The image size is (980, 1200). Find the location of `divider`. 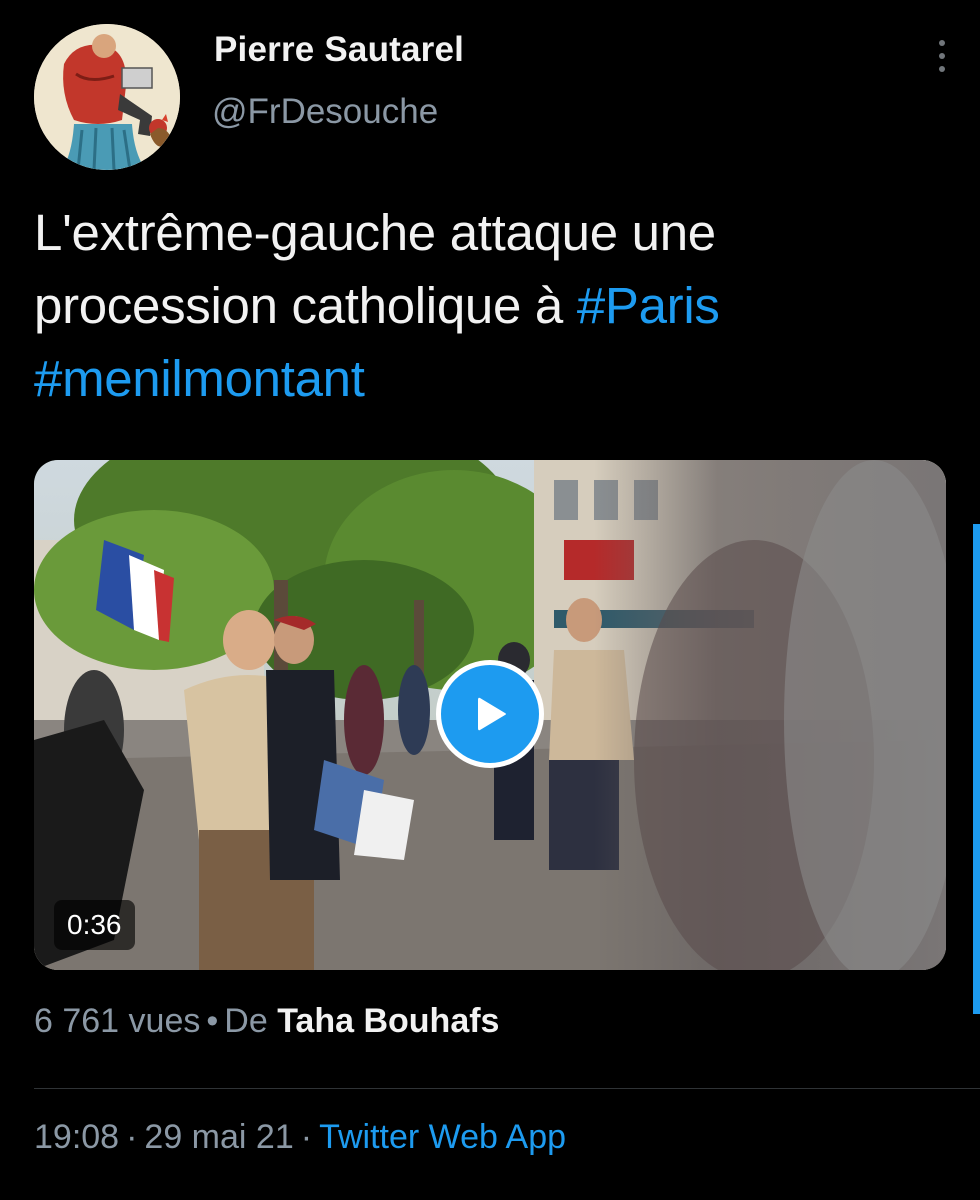

divider is located at coordinates (507, 1088).